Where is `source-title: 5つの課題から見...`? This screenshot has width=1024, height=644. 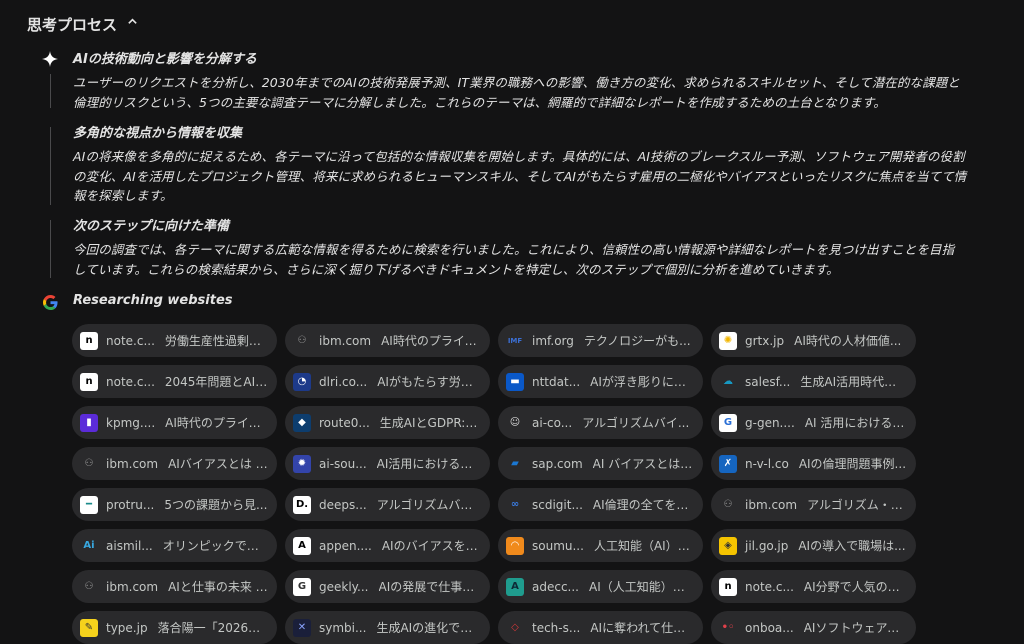
source-title: 5つの課題から見... is located at coordinates (216, 505).